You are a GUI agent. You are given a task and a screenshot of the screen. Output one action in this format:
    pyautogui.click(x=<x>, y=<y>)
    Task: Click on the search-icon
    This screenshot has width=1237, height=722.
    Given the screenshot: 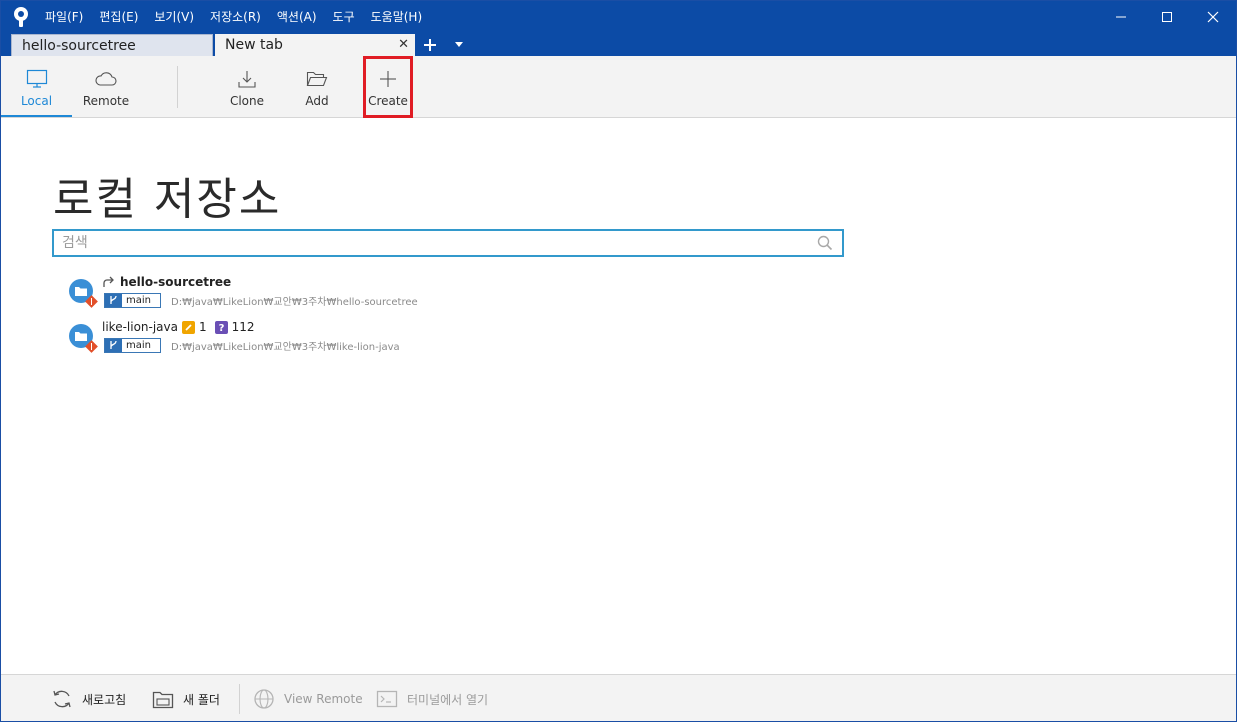 What is the action you would take?
    pyautogui.click(x=825, y=243)
    